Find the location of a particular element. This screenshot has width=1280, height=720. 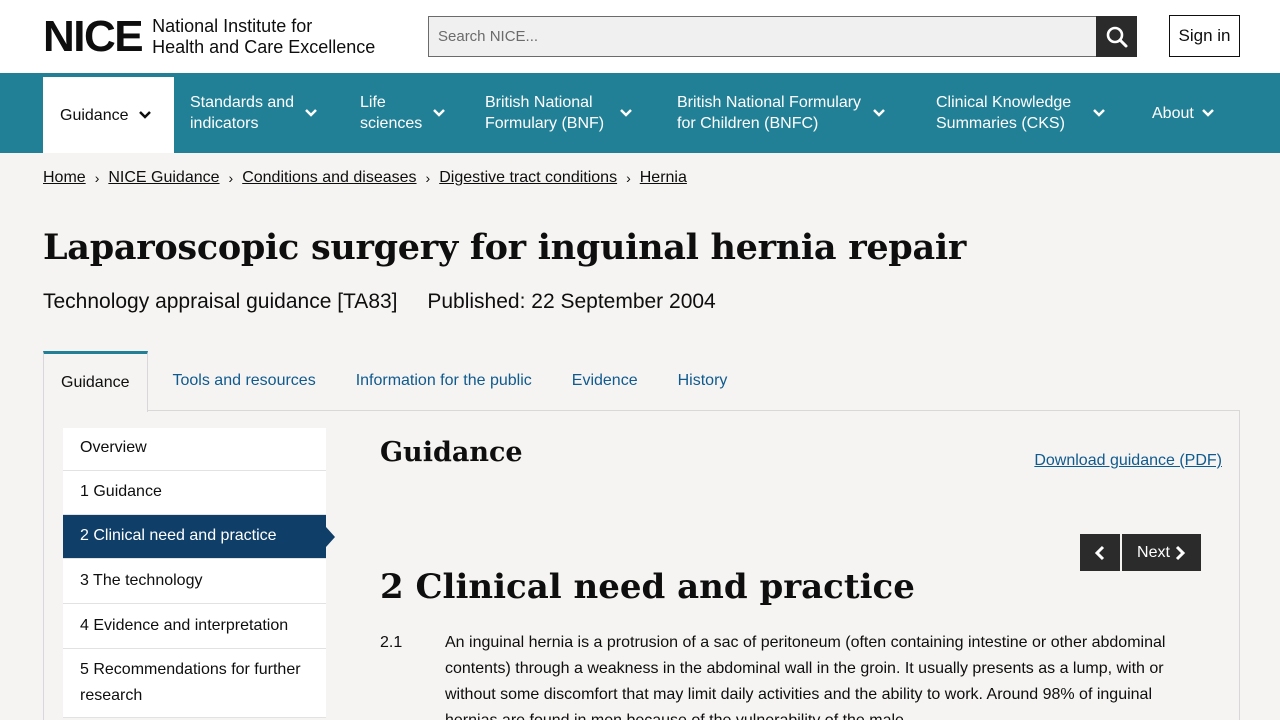

published-date: Published: 22 September 2004 is located at coordinates (571, 301).